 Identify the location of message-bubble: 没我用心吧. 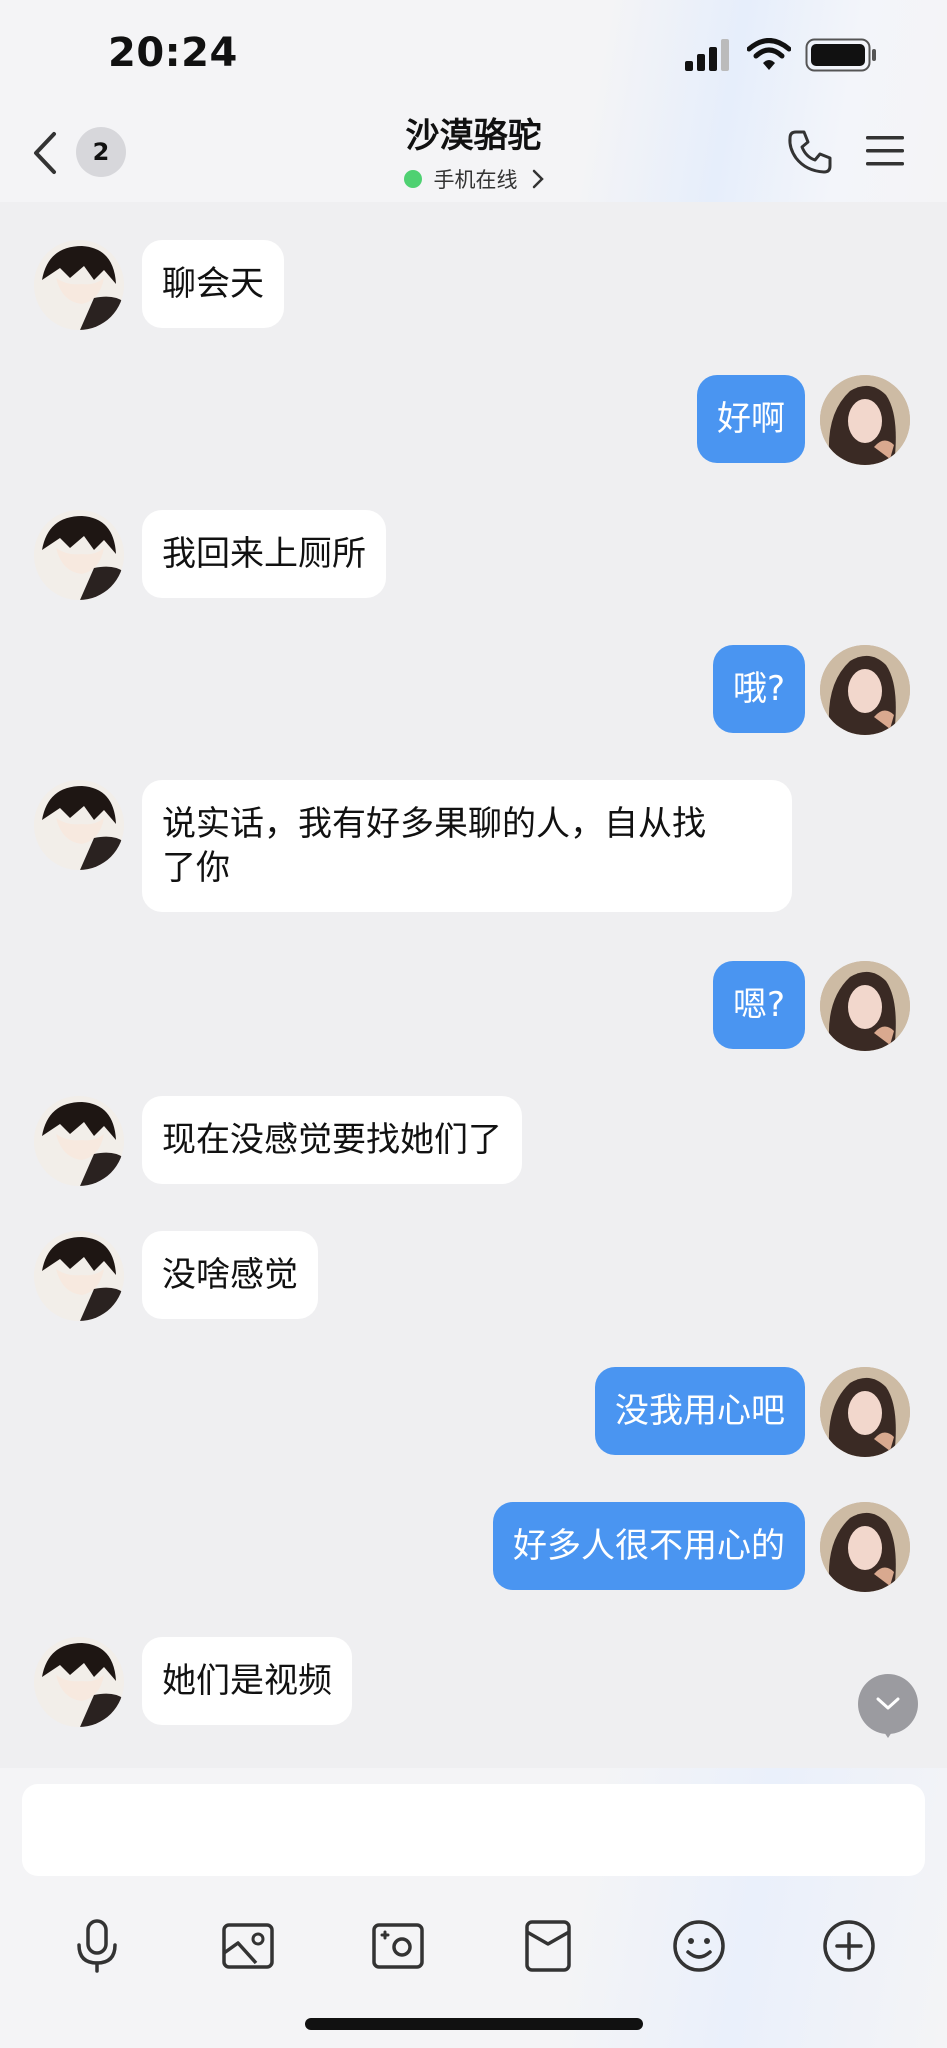
(700, 1411).